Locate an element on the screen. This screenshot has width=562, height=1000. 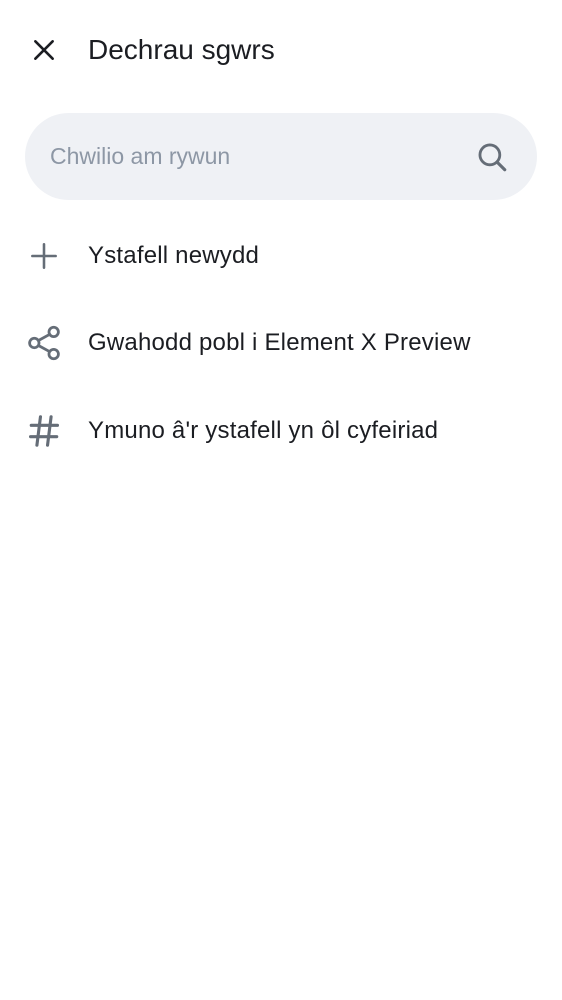
invite-people-label: Gwahodd pobl i Element X Preview is located at coordinates (279, 342).